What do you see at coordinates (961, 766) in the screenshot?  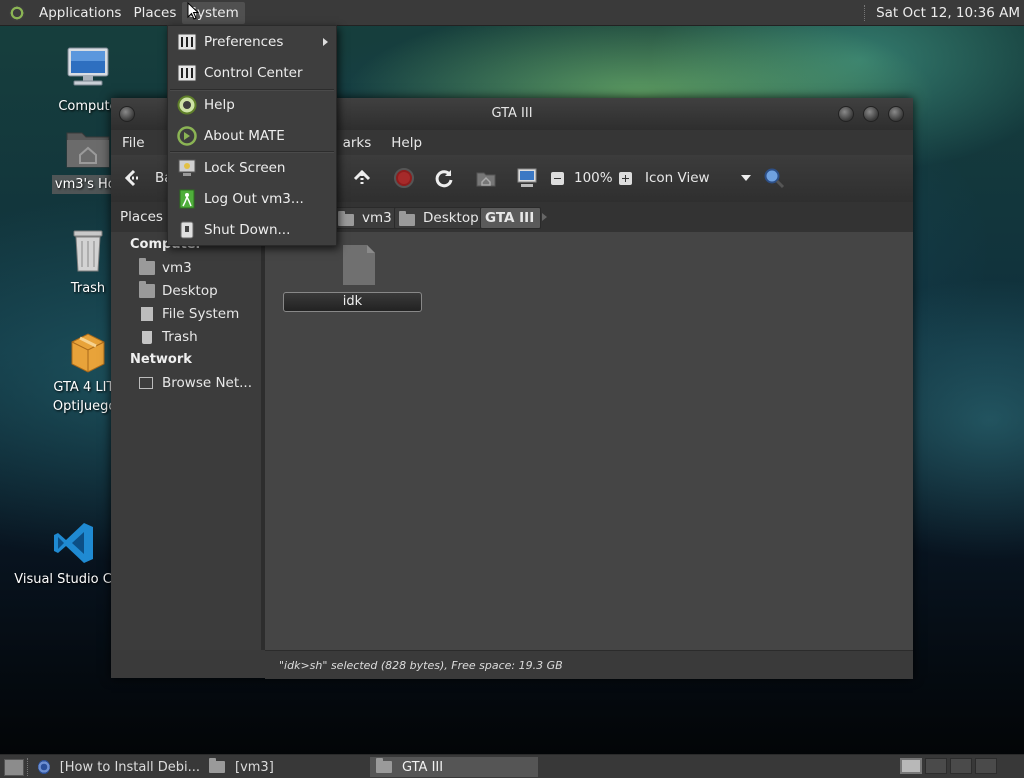 I see `workspace-3-icon` at bounding box center [961, 766].